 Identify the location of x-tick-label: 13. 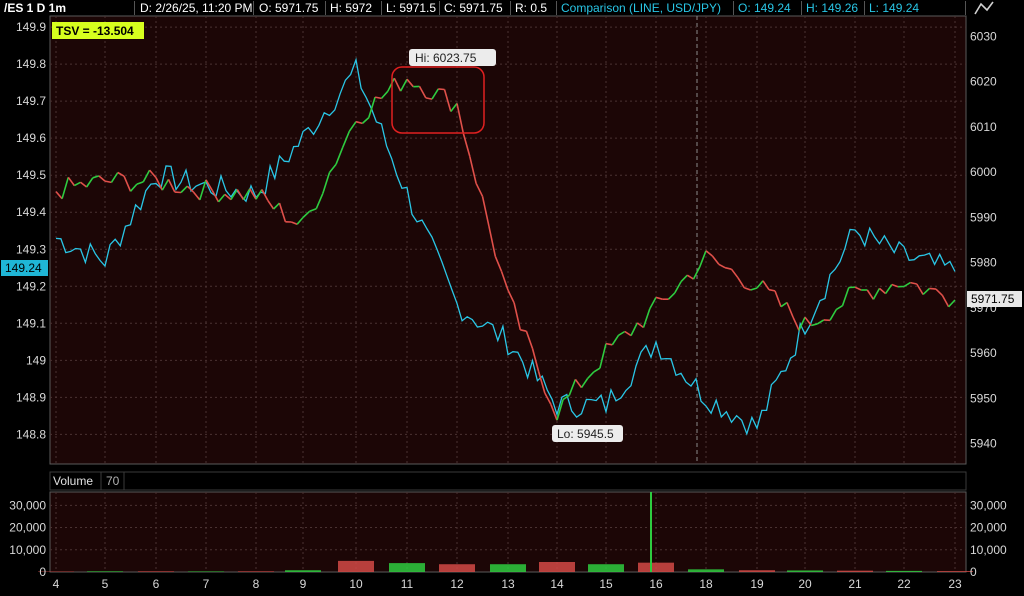
(508, 584).